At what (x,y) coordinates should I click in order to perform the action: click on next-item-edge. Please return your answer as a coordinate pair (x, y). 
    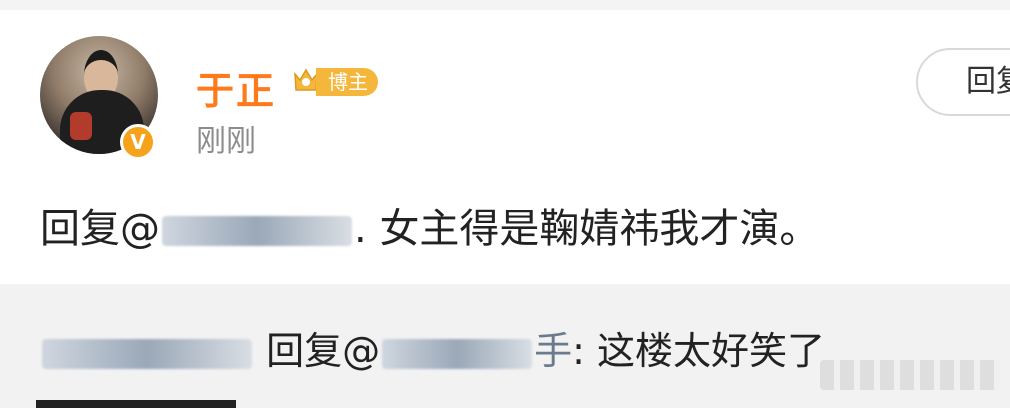
    Looking at the image, I should click on (136, 404).